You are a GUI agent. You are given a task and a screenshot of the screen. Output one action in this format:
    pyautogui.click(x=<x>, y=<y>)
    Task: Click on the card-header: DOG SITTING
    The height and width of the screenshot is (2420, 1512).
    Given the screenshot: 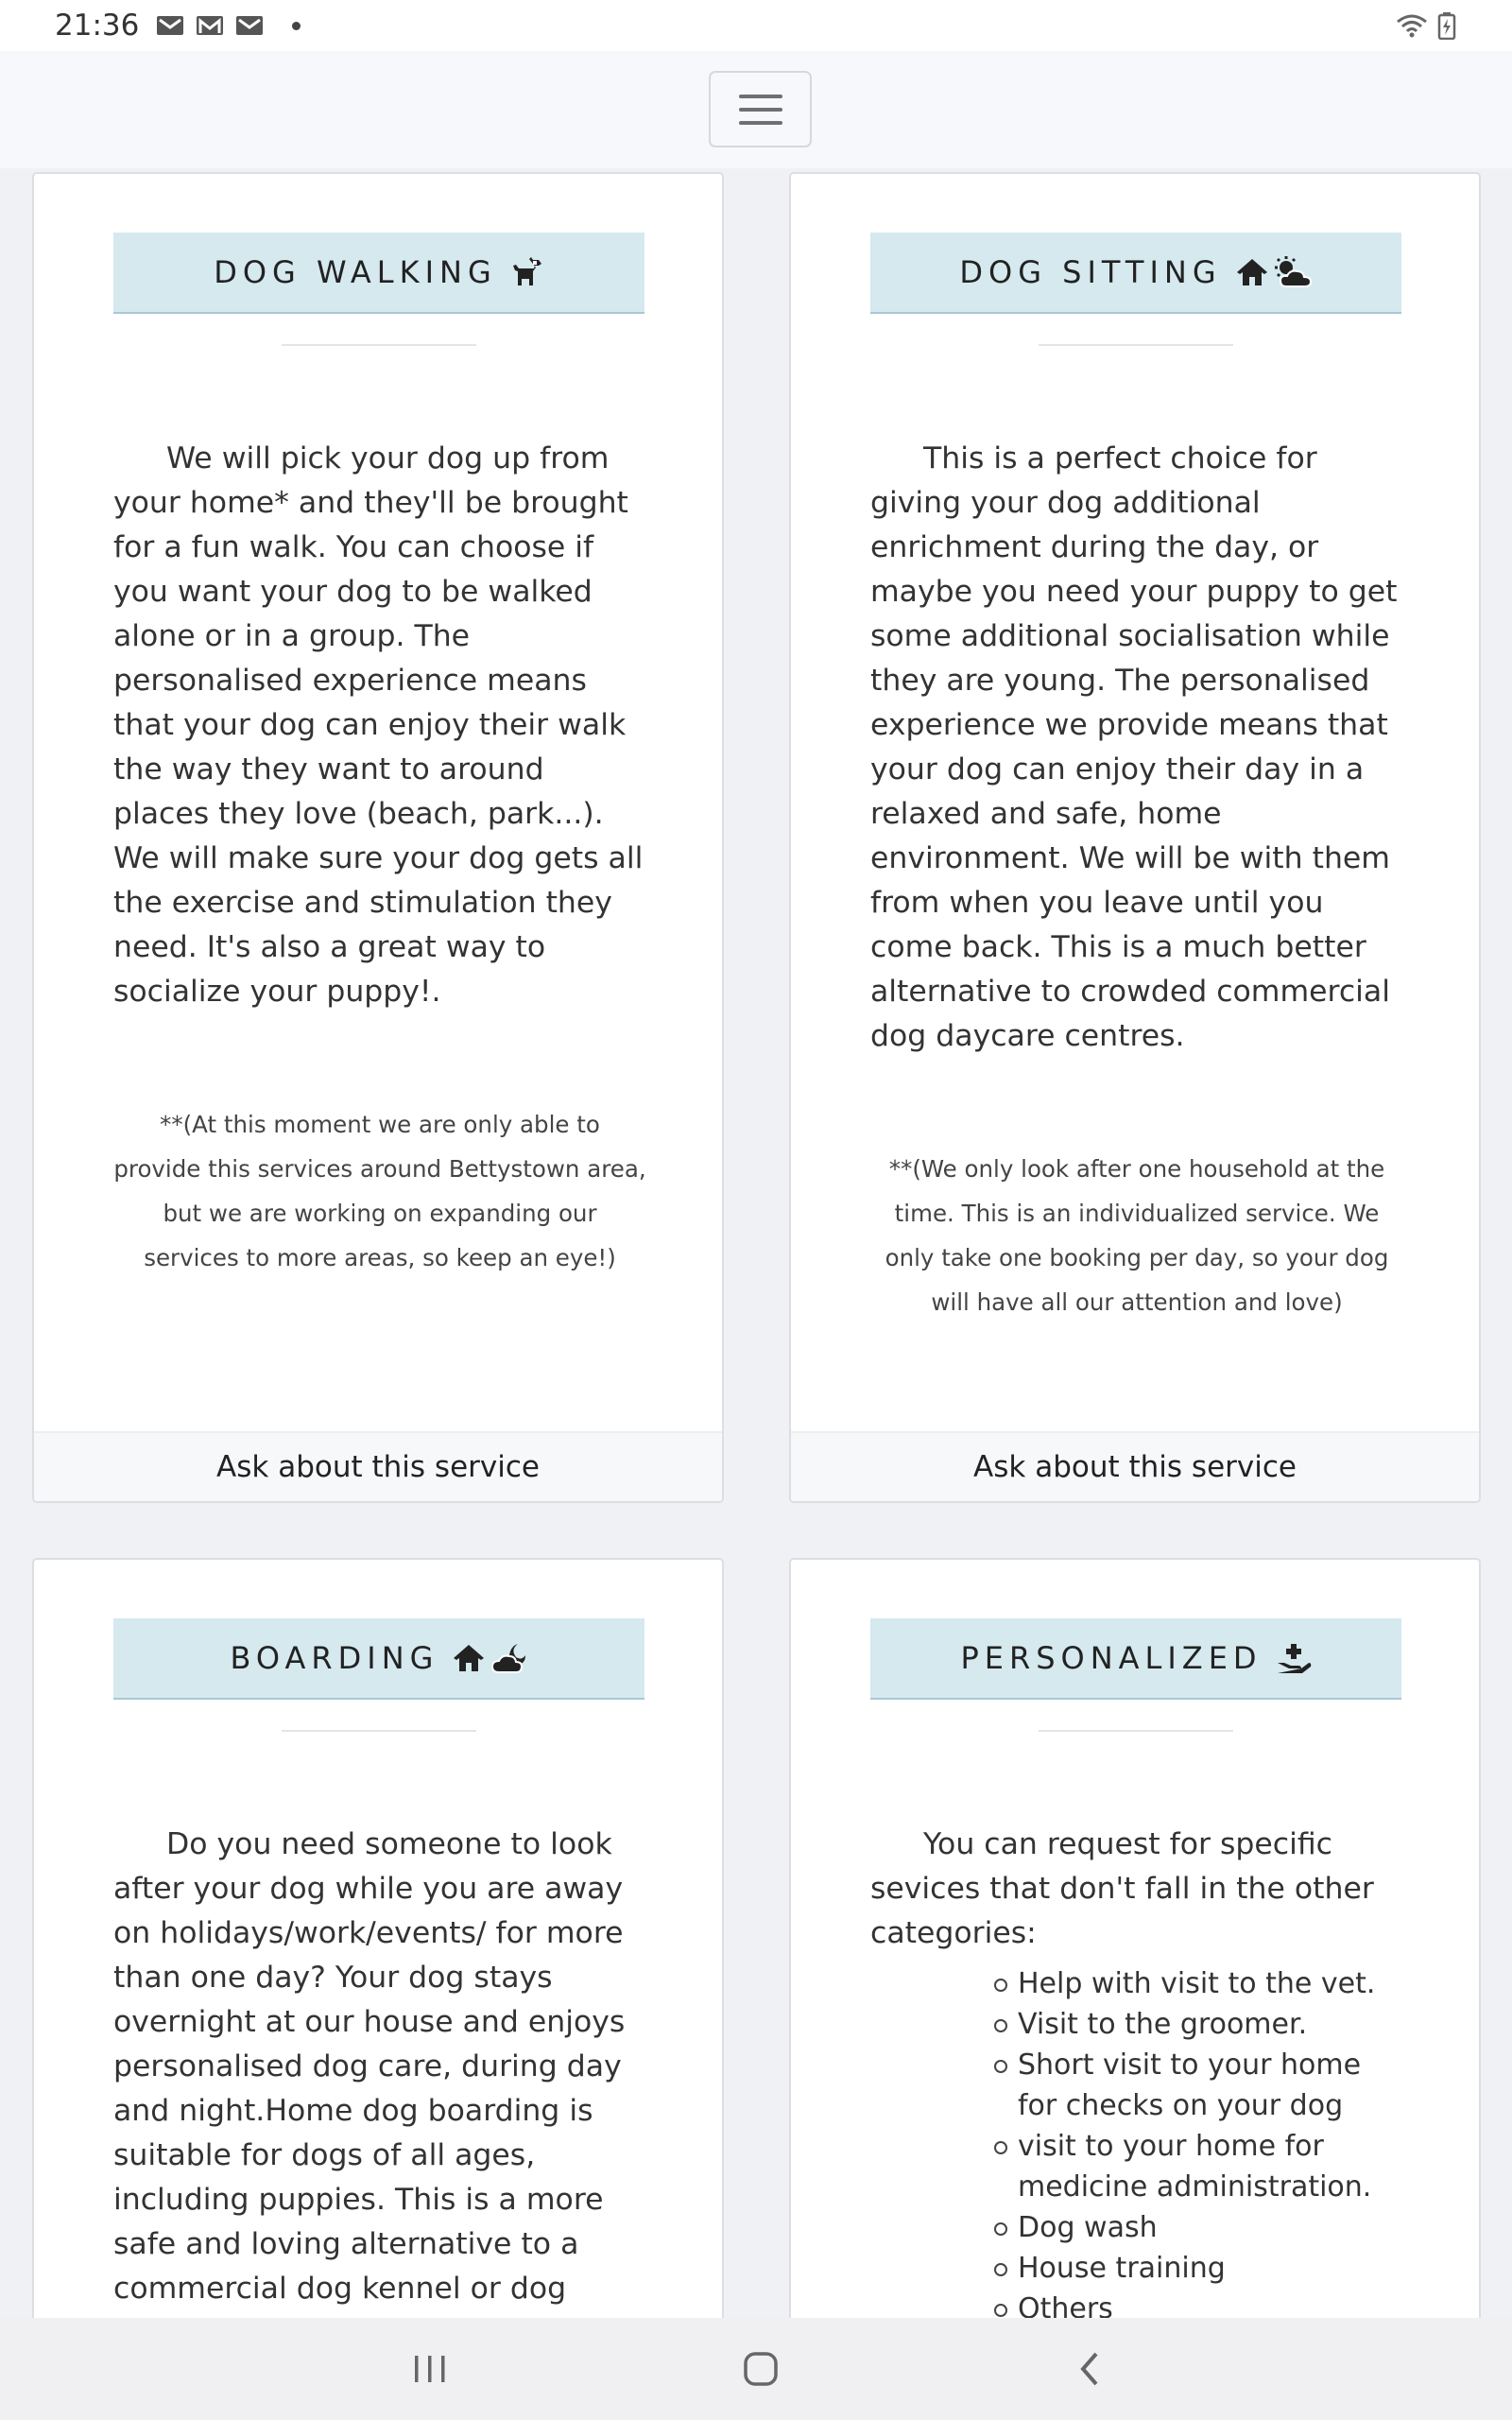 What is the action you would take?
    pyautogui.click(x=1135, y=273)
    